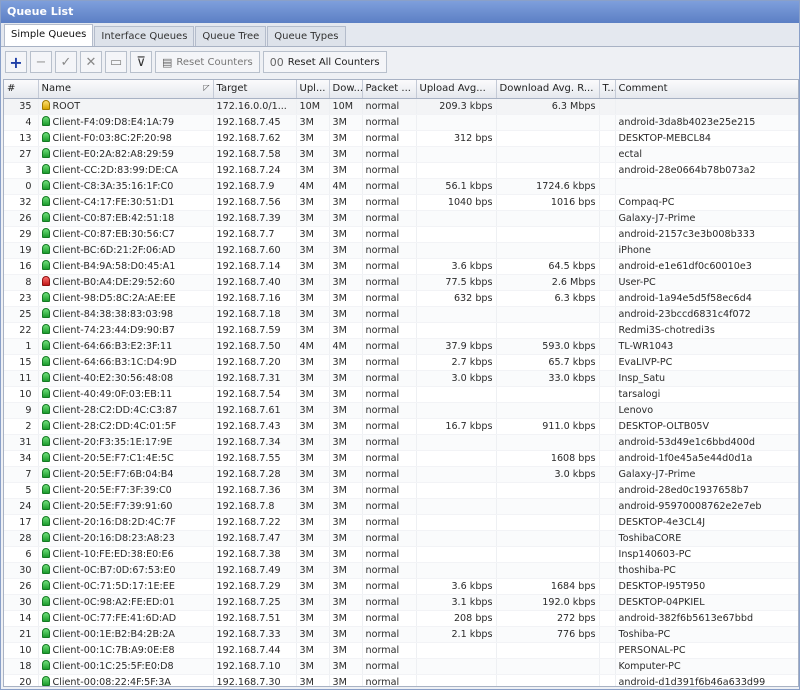 This screenshot has width=800, height=690. Describe the element at coordinates (231, 36) in the screenshot. I see `tab-queue-tree: Queue Tree` at that location.